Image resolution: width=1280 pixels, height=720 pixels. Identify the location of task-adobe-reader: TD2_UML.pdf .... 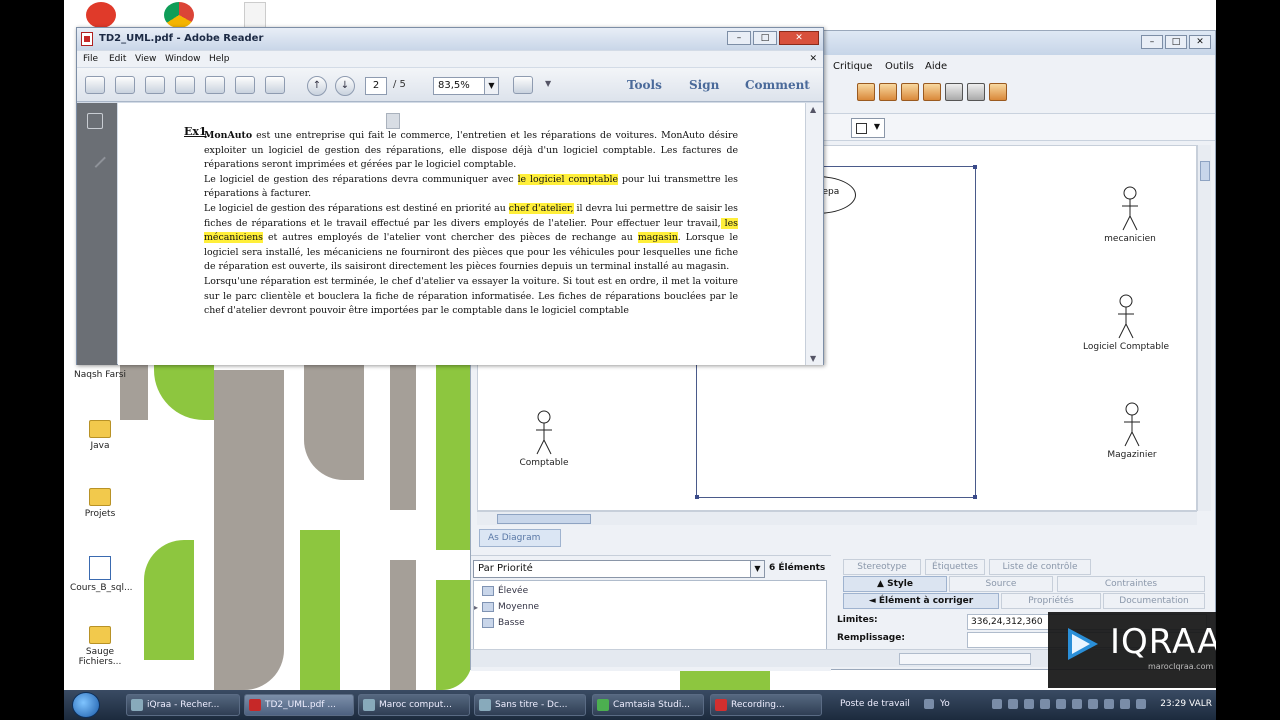
(299, 705).